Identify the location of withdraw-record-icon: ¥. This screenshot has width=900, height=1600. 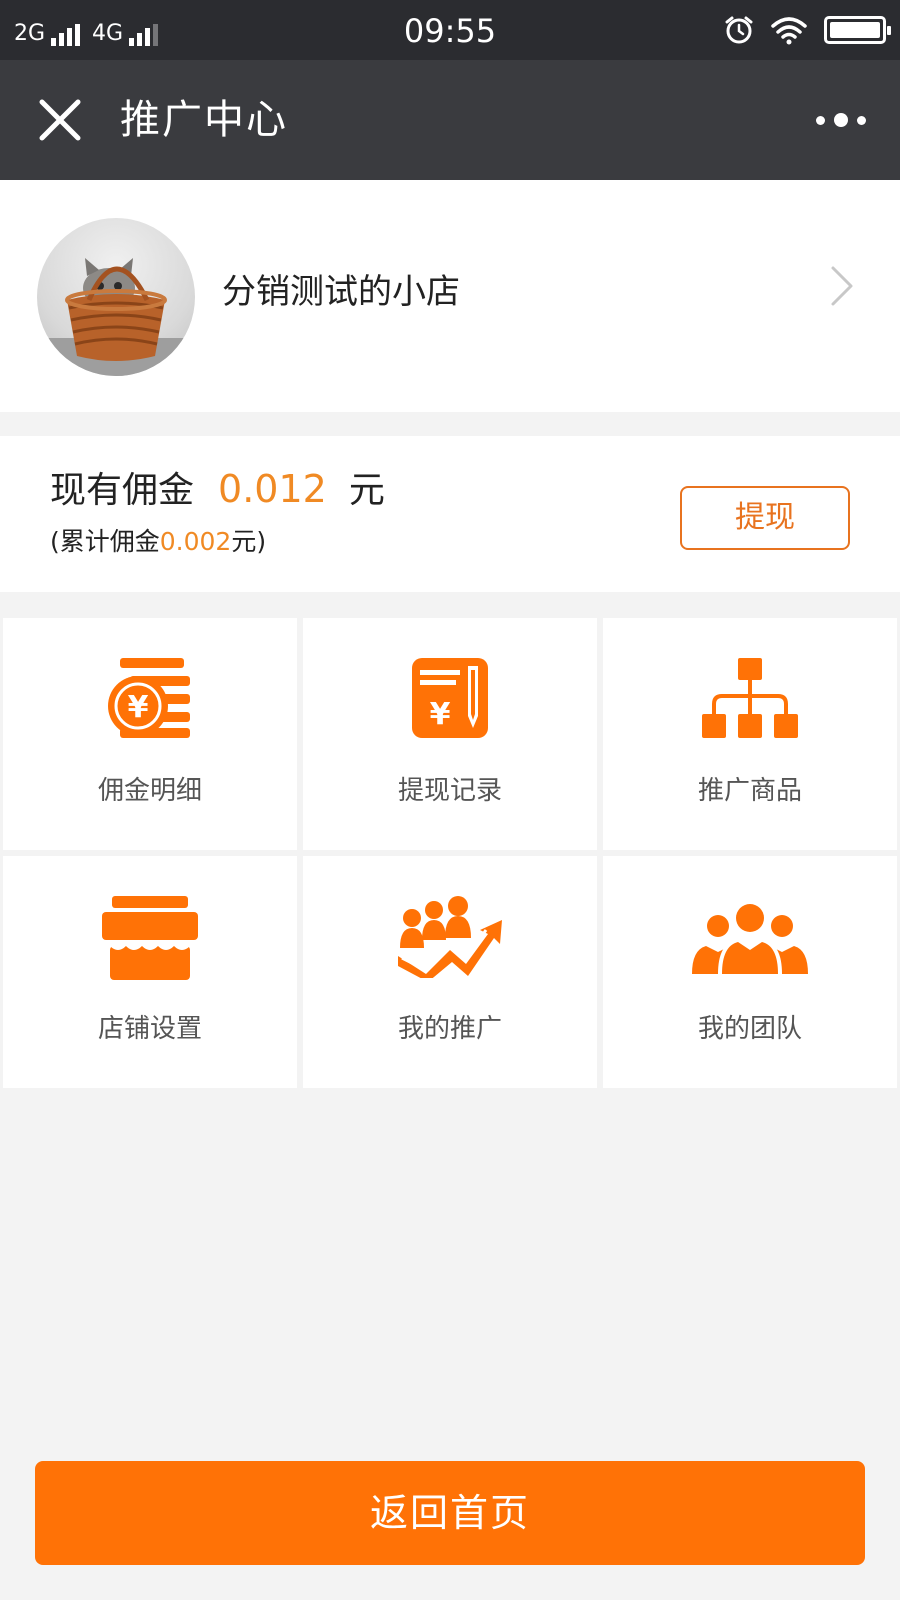
(450, 698).